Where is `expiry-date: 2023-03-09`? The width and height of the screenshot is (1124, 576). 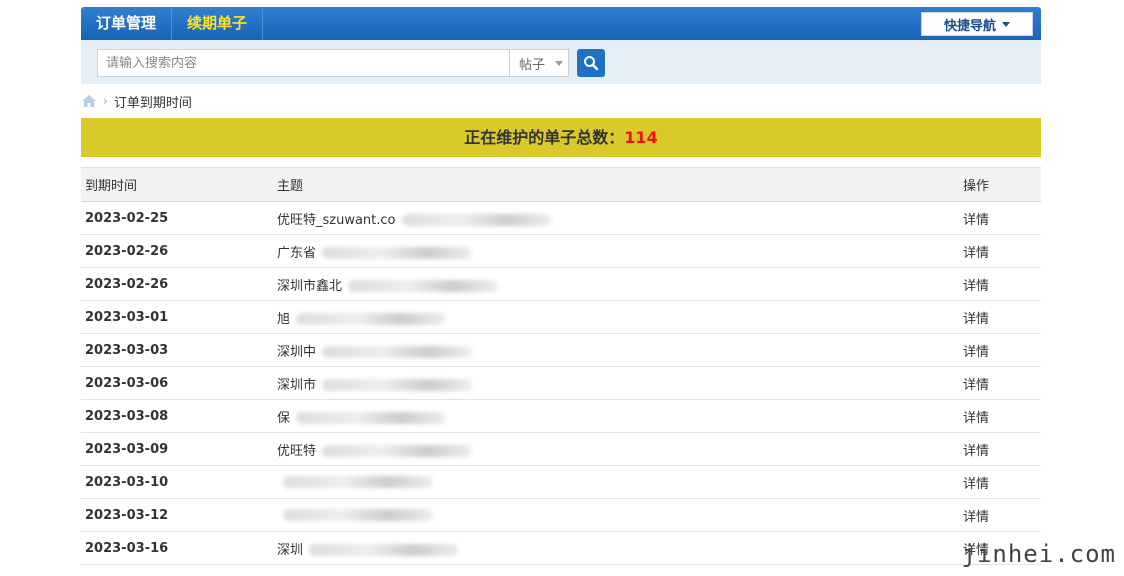 expiry-date: 2023-03-09 is located at coordinates (179, 449).